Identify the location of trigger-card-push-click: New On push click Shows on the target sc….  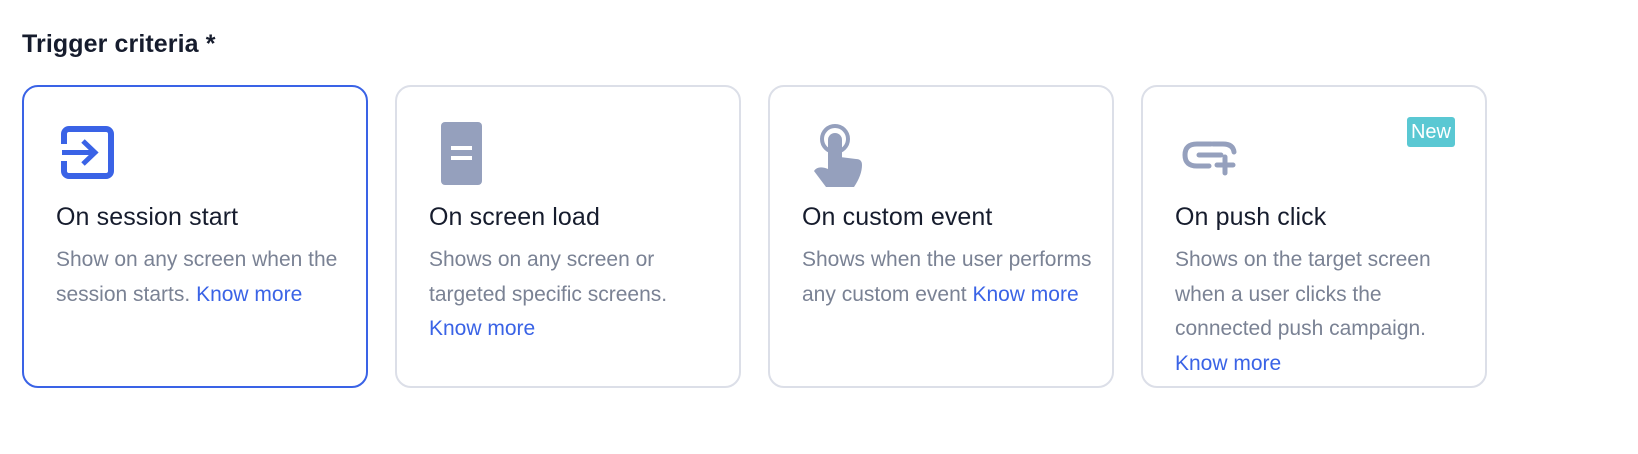
(1314, 236).